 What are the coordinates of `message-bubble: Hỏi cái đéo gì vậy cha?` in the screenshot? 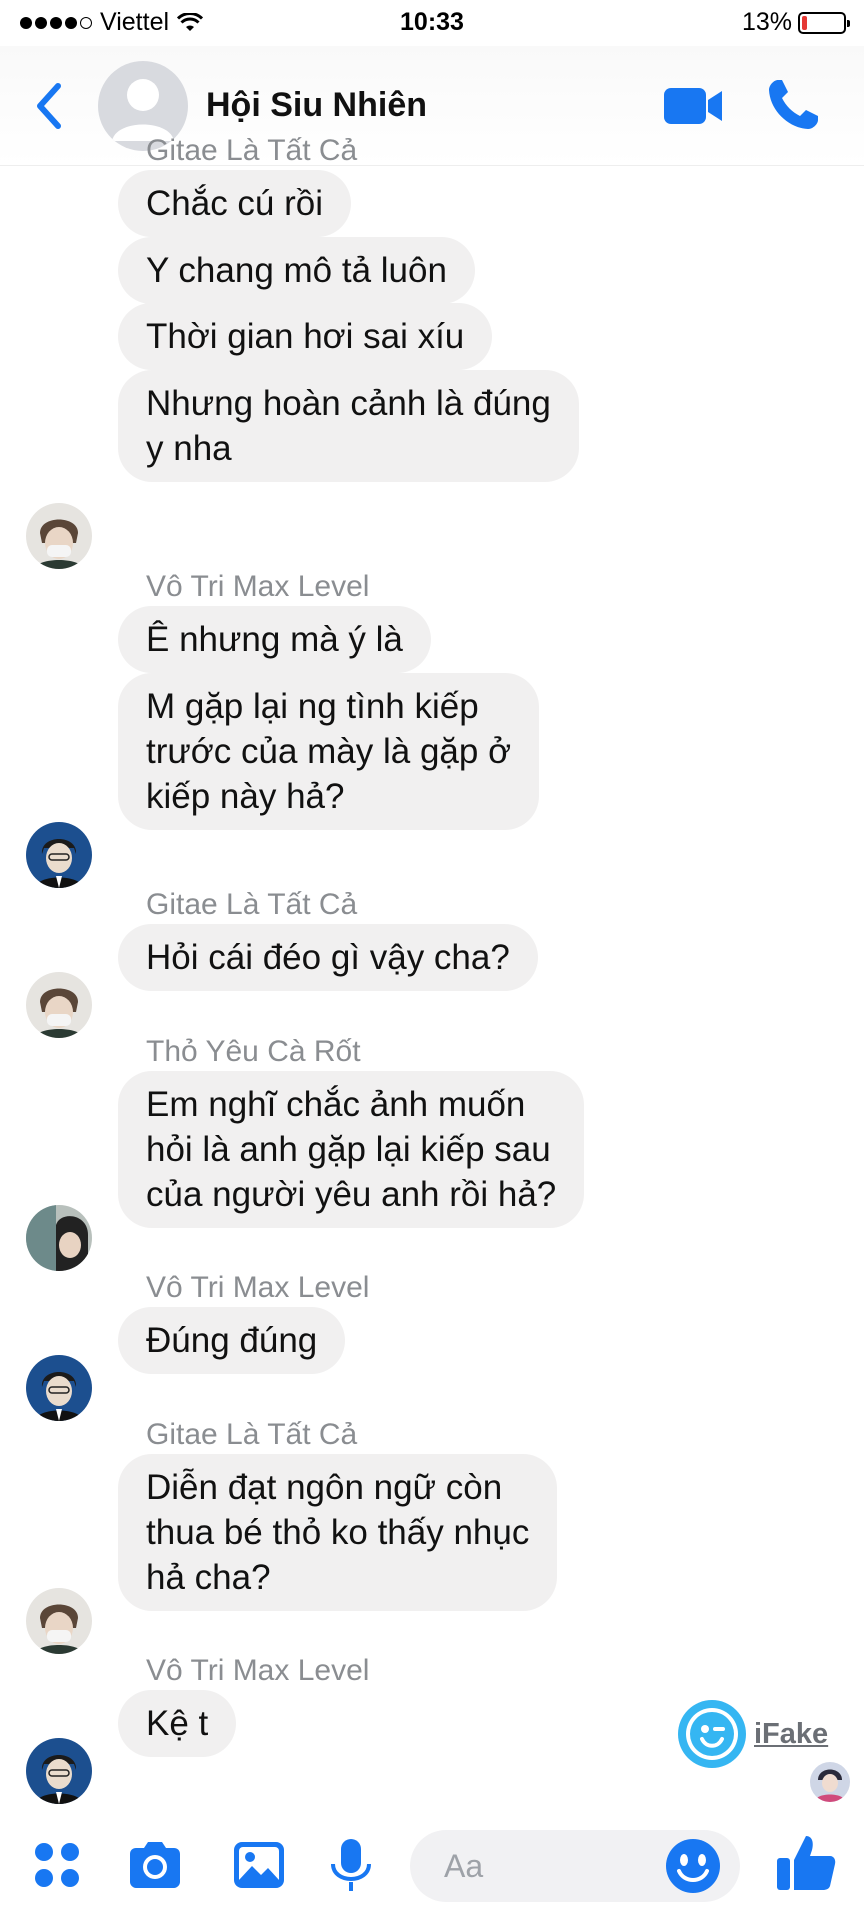 It's located at (328, 957).